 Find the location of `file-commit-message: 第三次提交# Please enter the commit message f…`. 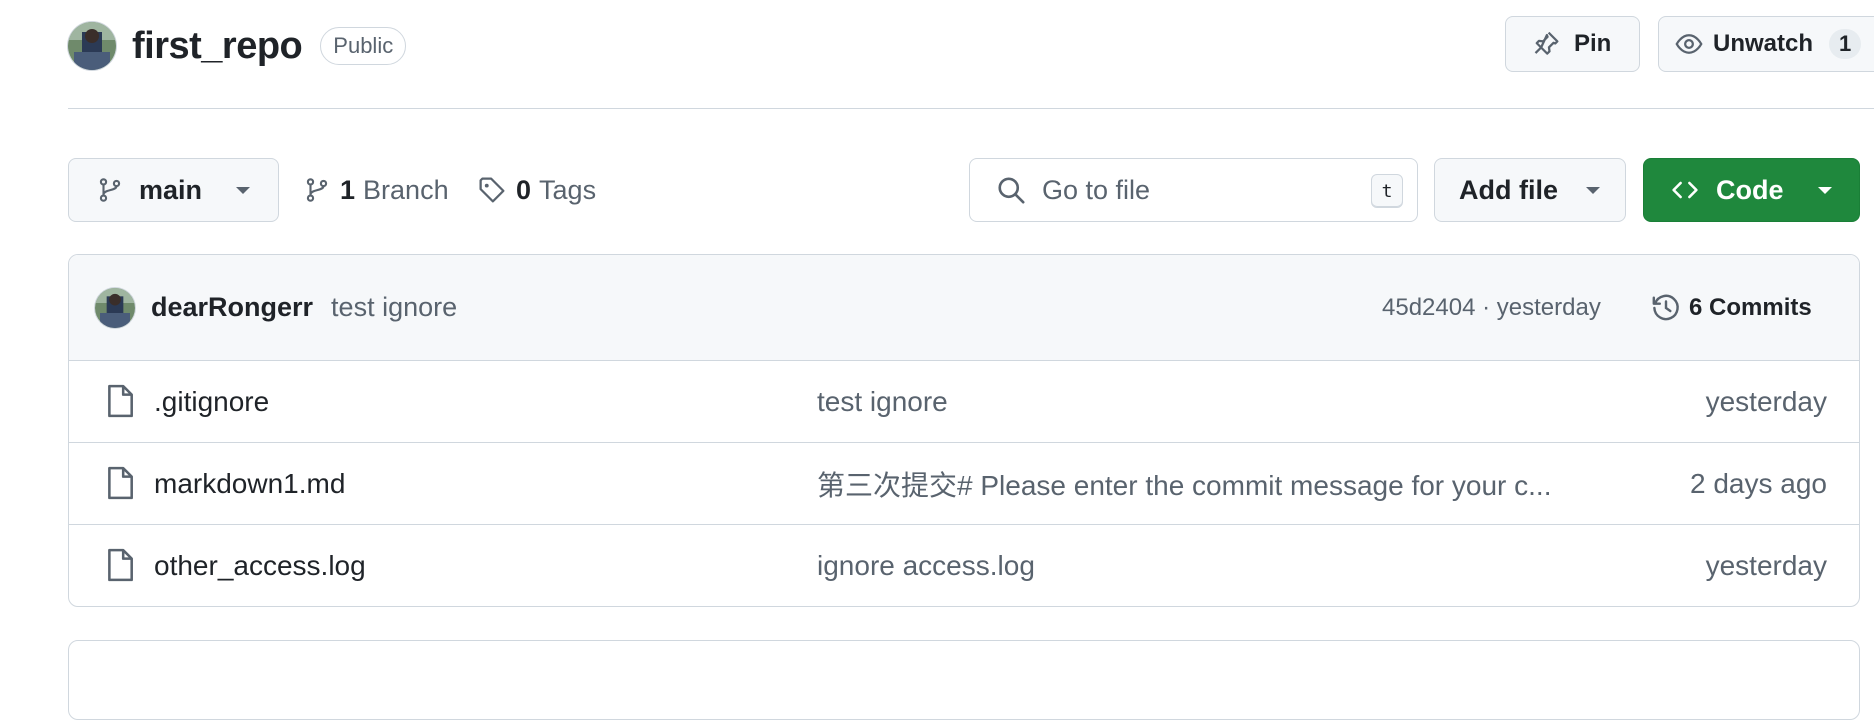

file-commit-message: 第三次提交# Please enter the commit message f… is located at coordinates (1184, 484).